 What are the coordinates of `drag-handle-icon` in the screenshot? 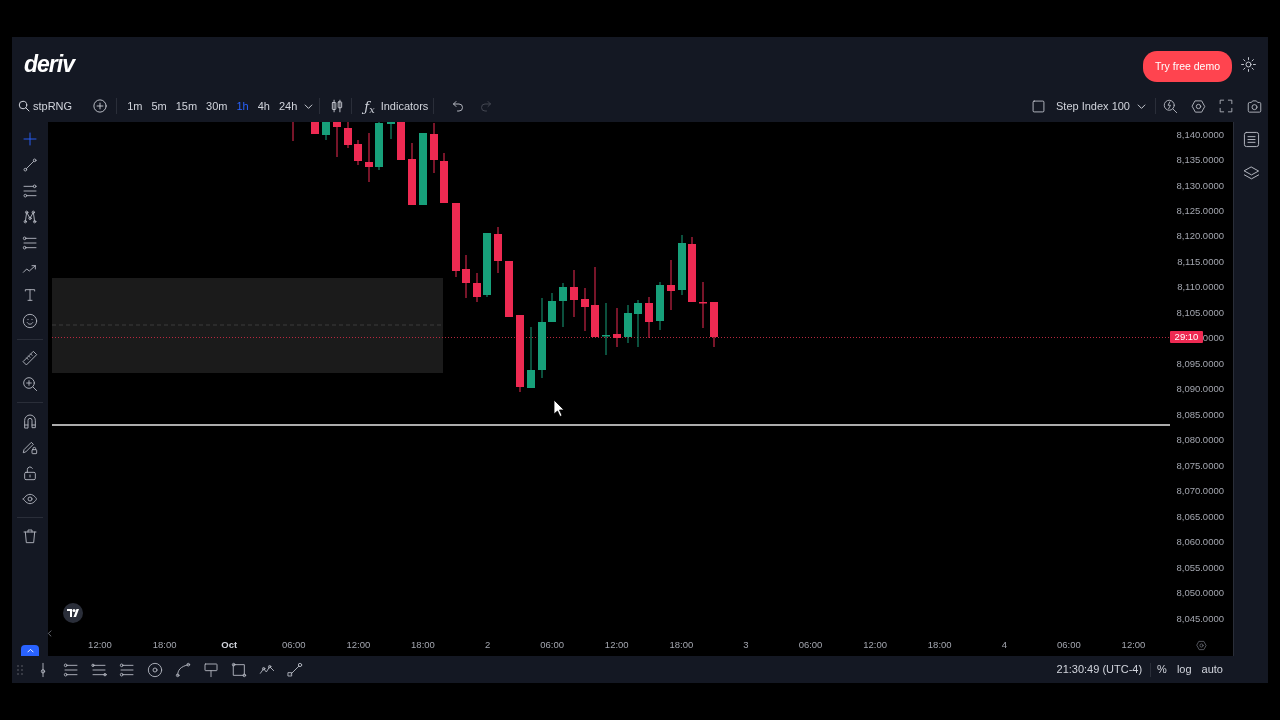 It's located at (20, 669).